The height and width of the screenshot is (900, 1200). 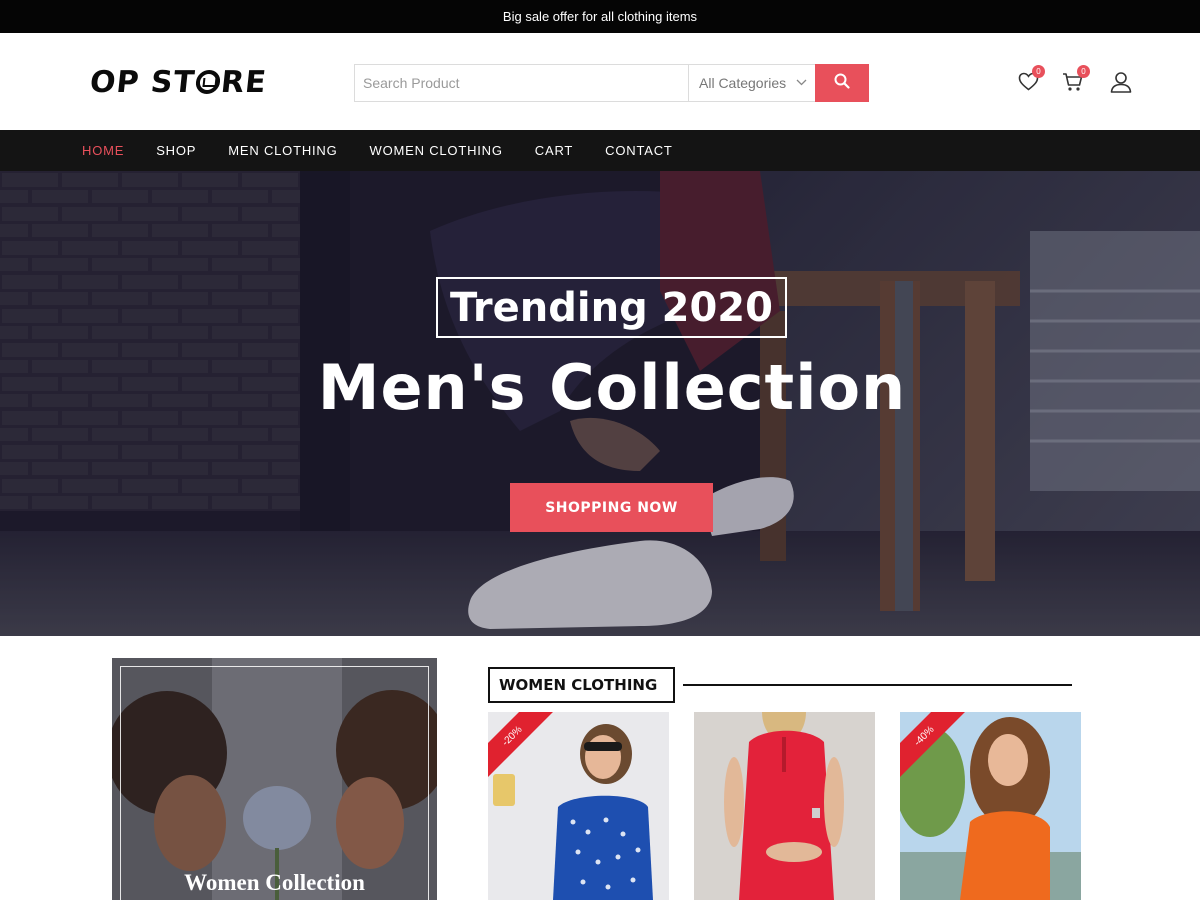 What do you see at coordinates (554, 150) in the screenshot?
I see `nav-item-cart: CART` at bounding box center [554, 150].